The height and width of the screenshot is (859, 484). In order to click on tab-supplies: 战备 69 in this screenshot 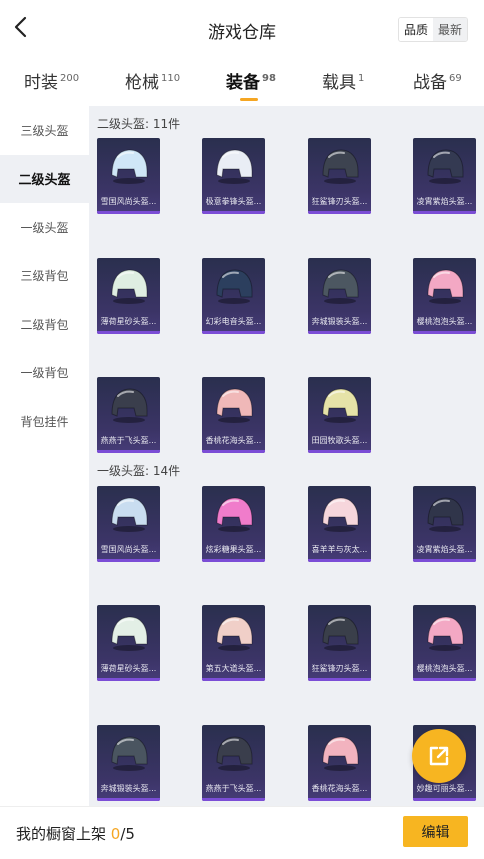, I will do `click(437, 80)`.